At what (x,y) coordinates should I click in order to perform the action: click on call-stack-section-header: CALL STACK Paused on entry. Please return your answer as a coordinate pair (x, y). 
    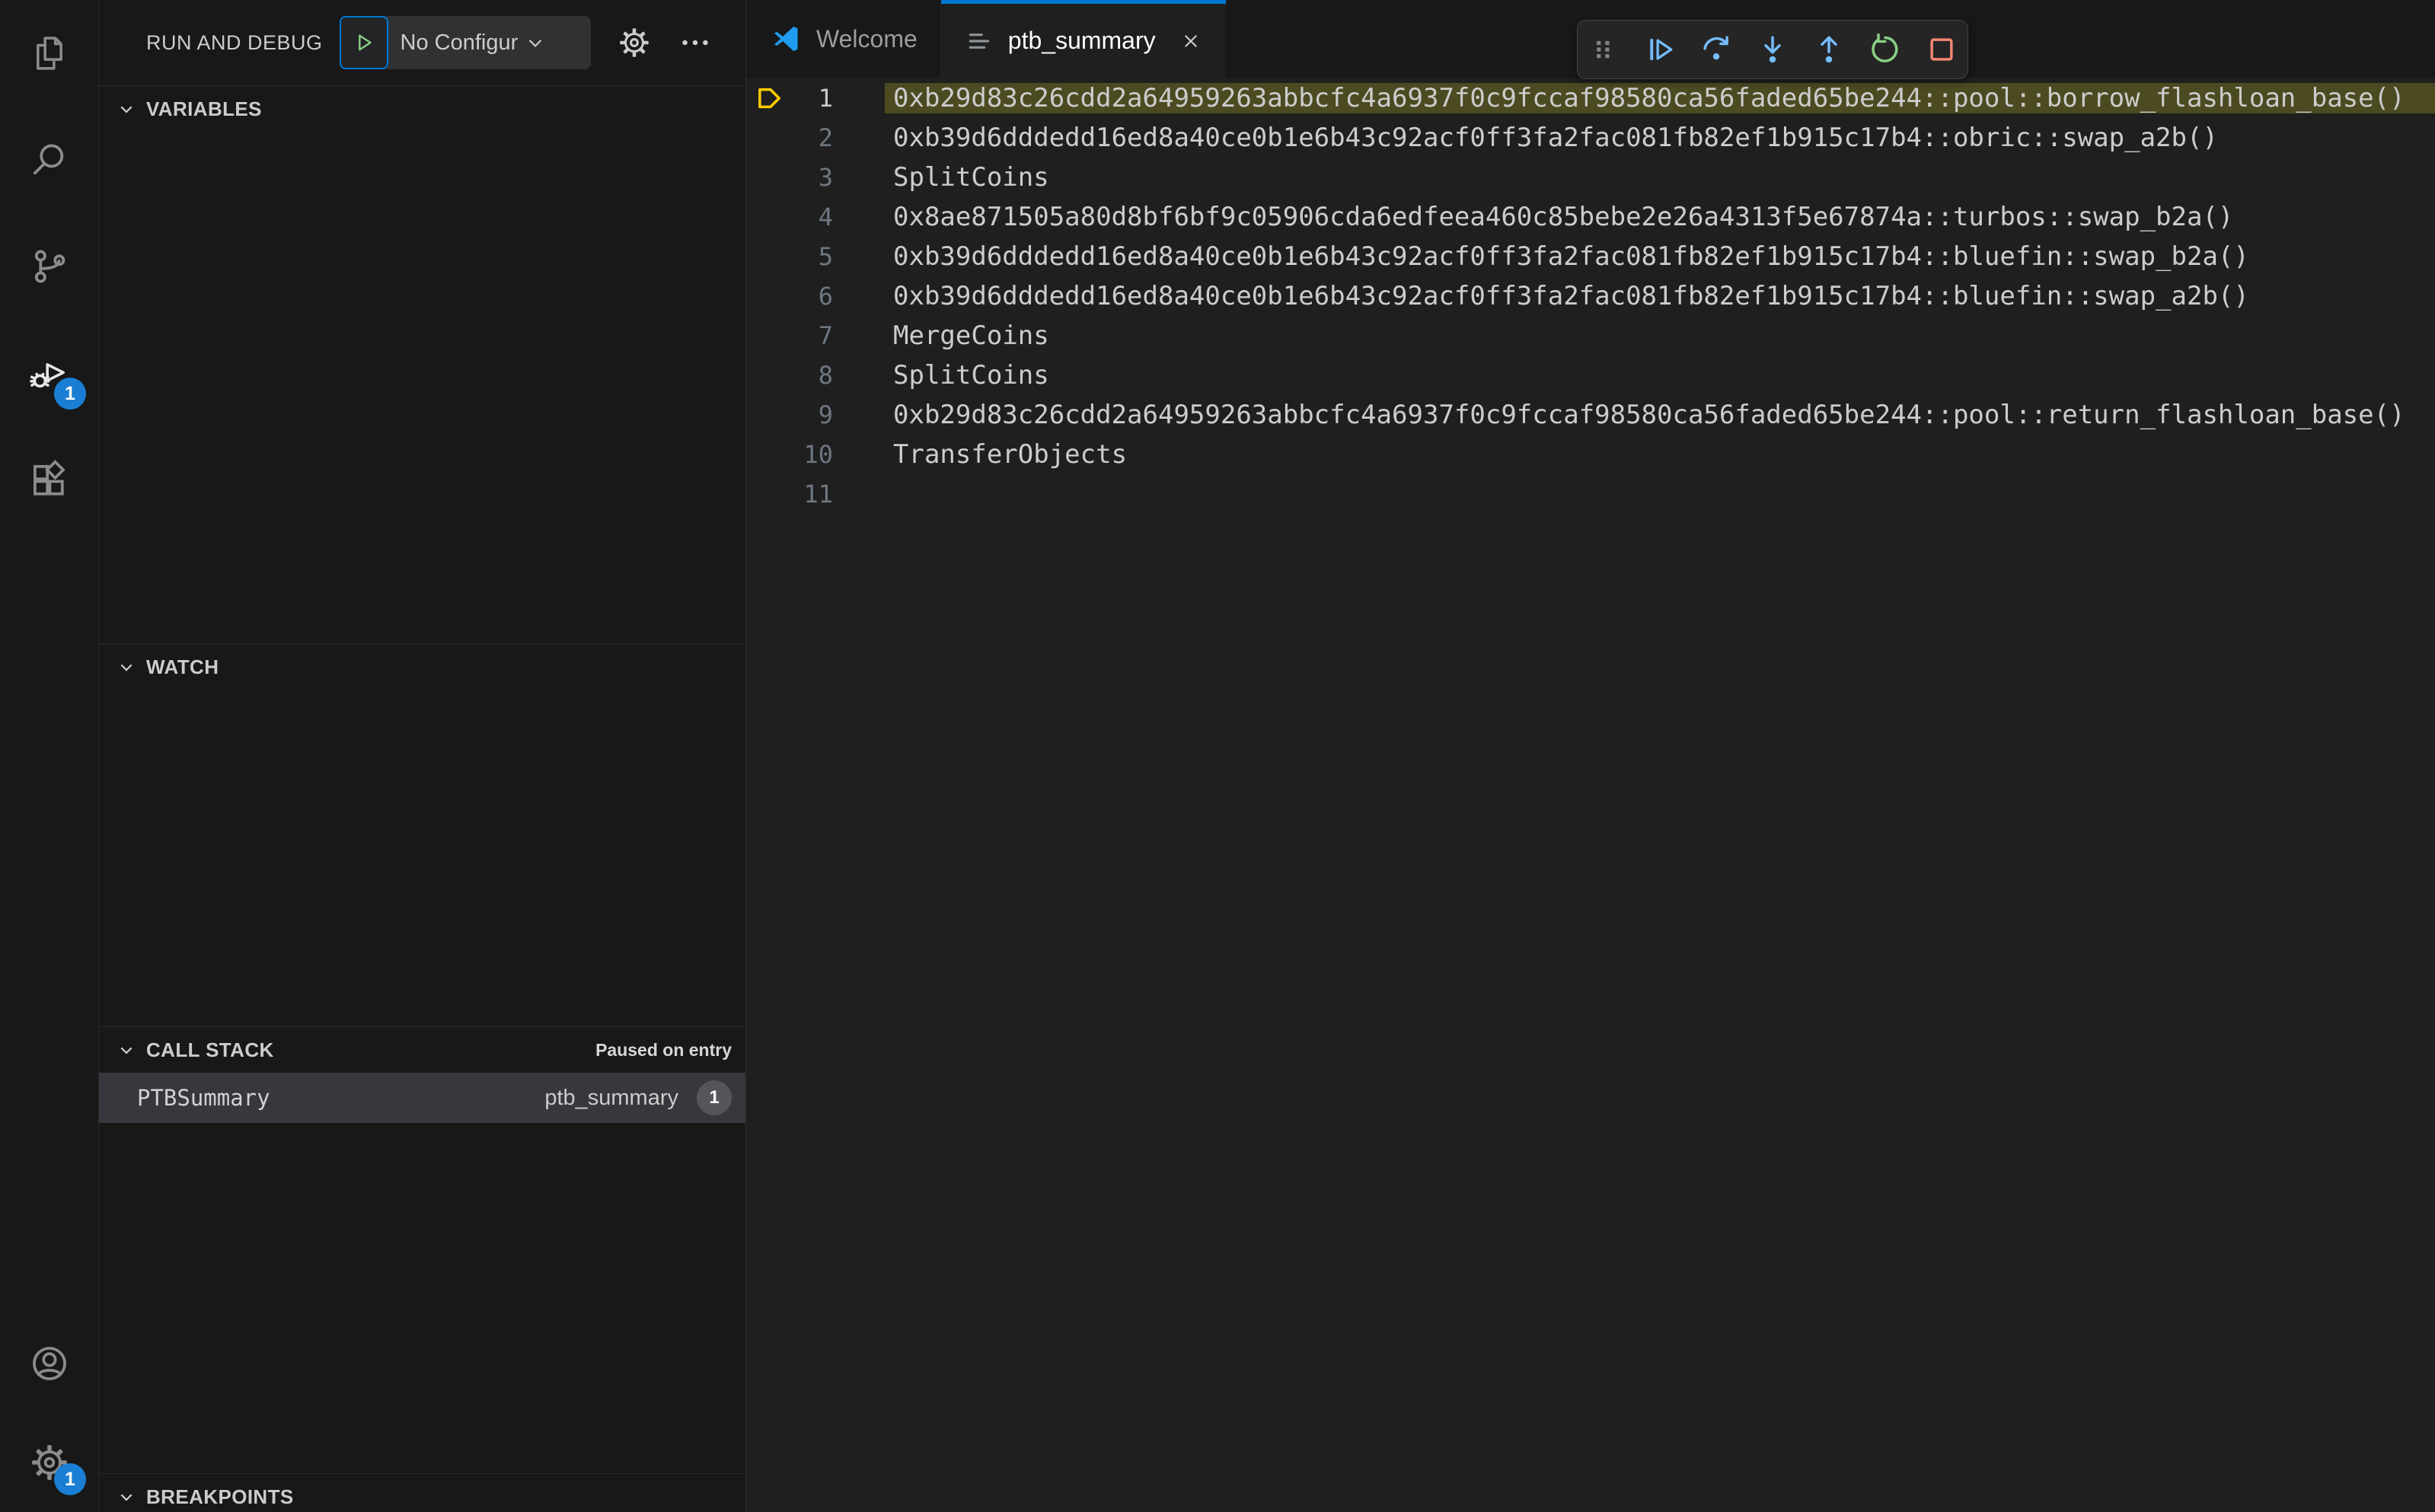
    Looking at the image, I should click on (422, 1050).